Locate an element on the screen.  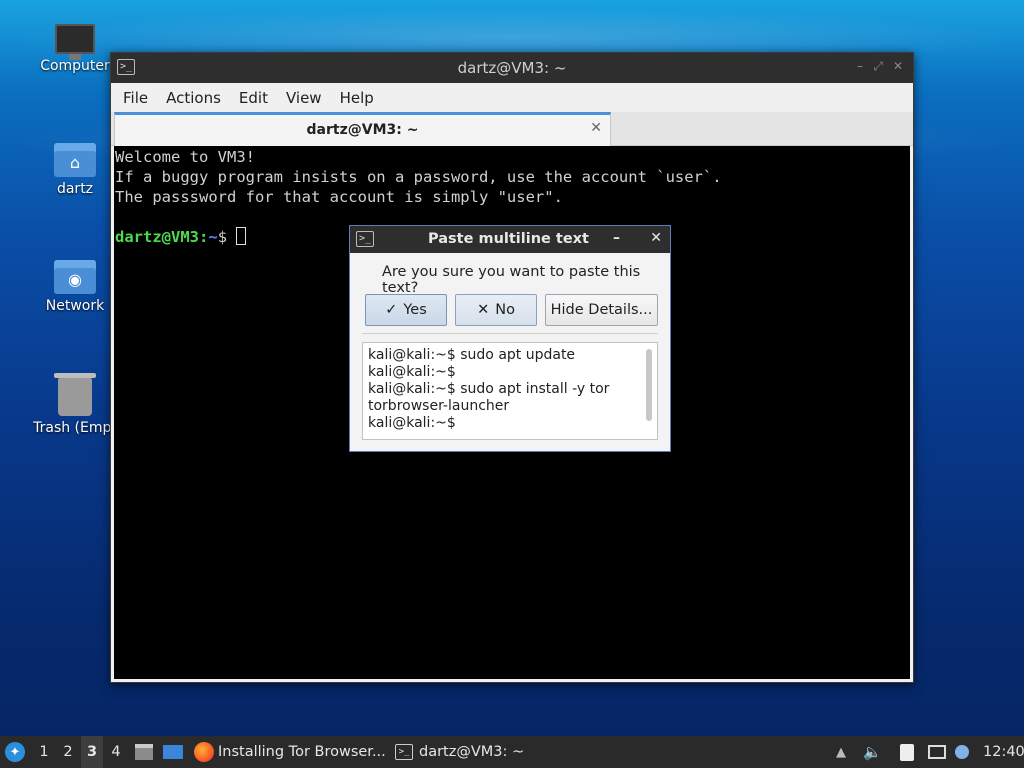
tray-clipboard is located at coordinates (907, 752).